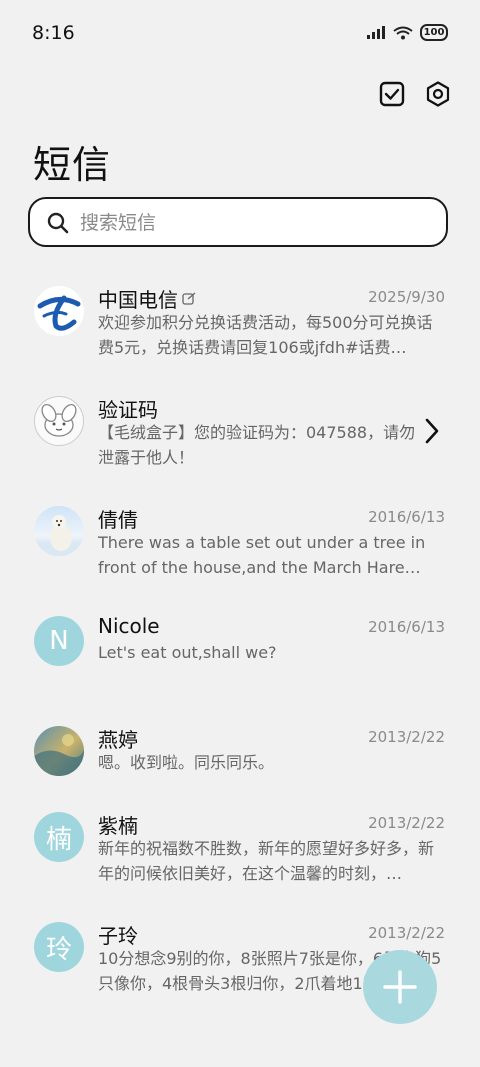  I want to click on polar-bear-photo-icon, so click(59, 535).